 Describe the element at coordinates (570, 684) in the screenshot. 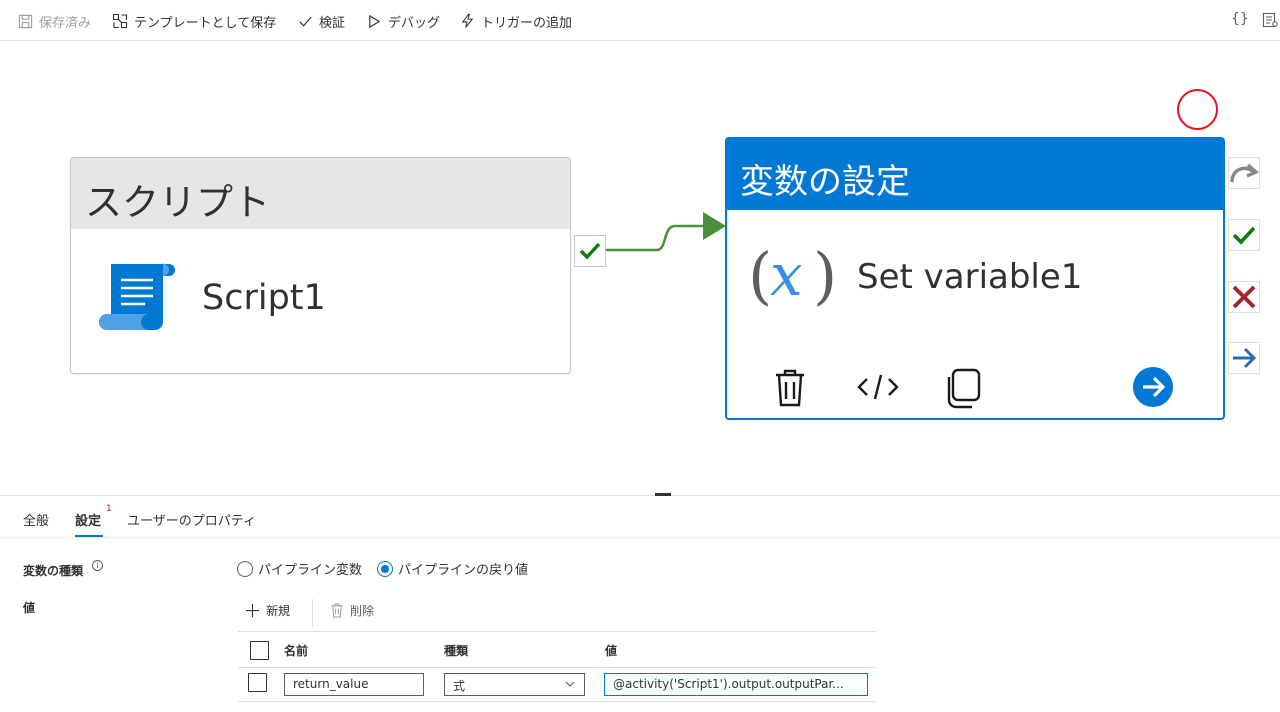

I see `chevron-down-icon` at that location.